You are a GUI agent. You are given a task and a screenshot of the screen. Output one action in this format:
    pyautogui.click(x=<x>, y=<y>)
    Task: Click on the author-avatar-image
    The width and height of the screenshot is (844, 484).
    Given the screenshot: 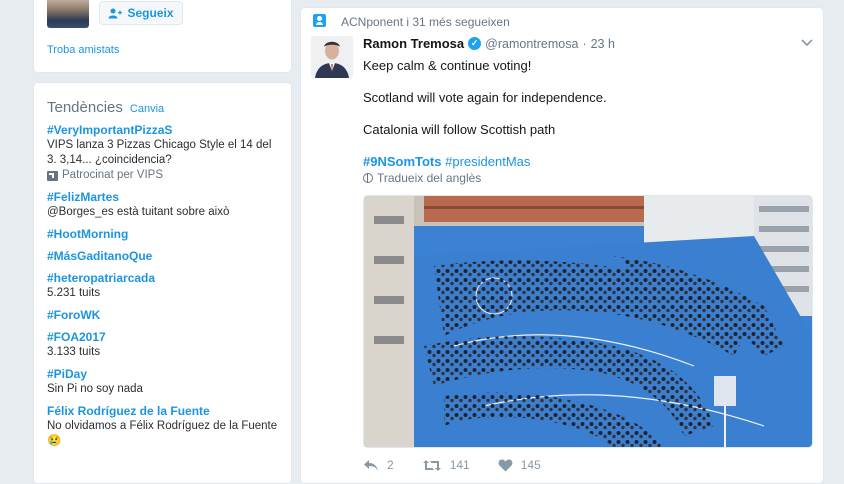 What is the action you would take?
    pyautogui.click(x=332, y=57)
    